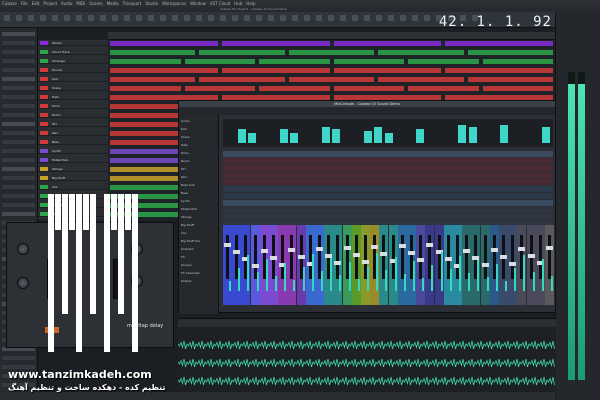  What do you see at coordinates (73, 178) in the screenshot?
I see `track-header: Big Stuff` at bounding box center [73, 178].